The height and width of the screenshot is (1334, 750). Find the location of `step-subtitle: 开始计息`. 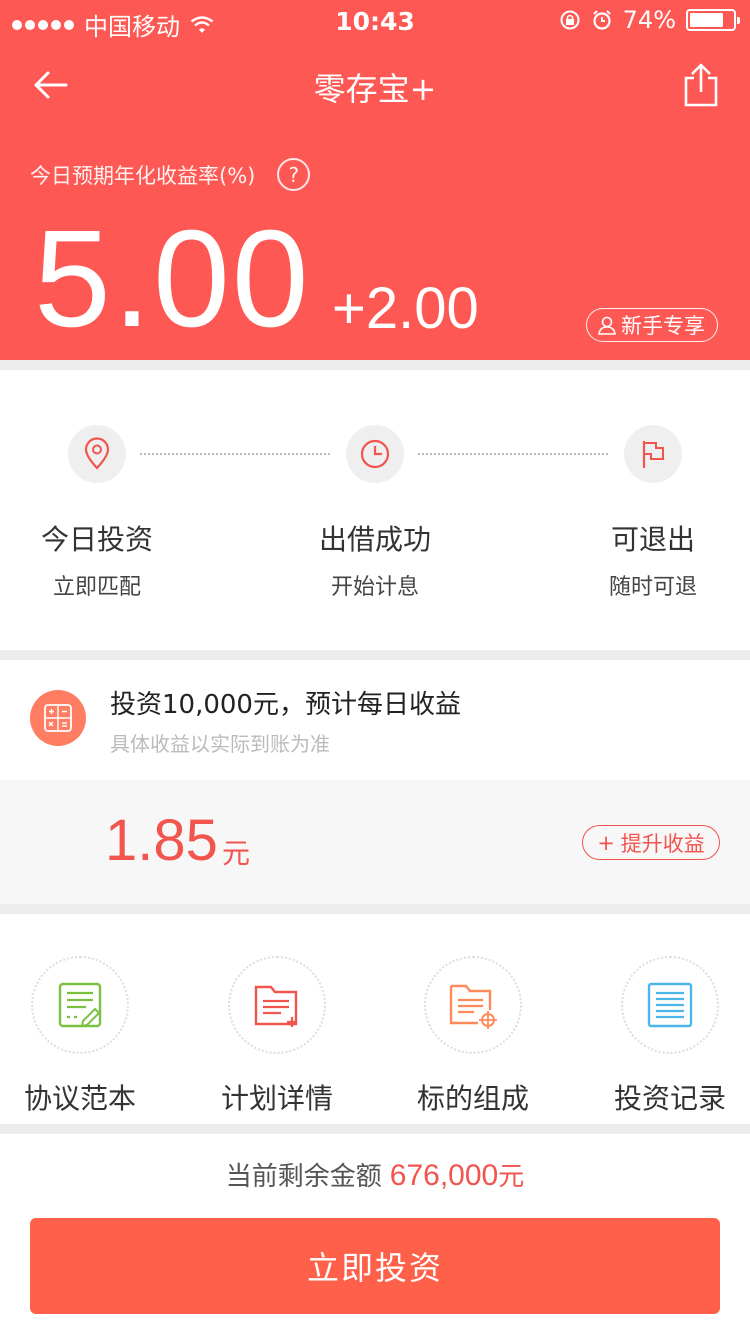

step-subtitle: 开始计息 is located at coordinates (374, 587).